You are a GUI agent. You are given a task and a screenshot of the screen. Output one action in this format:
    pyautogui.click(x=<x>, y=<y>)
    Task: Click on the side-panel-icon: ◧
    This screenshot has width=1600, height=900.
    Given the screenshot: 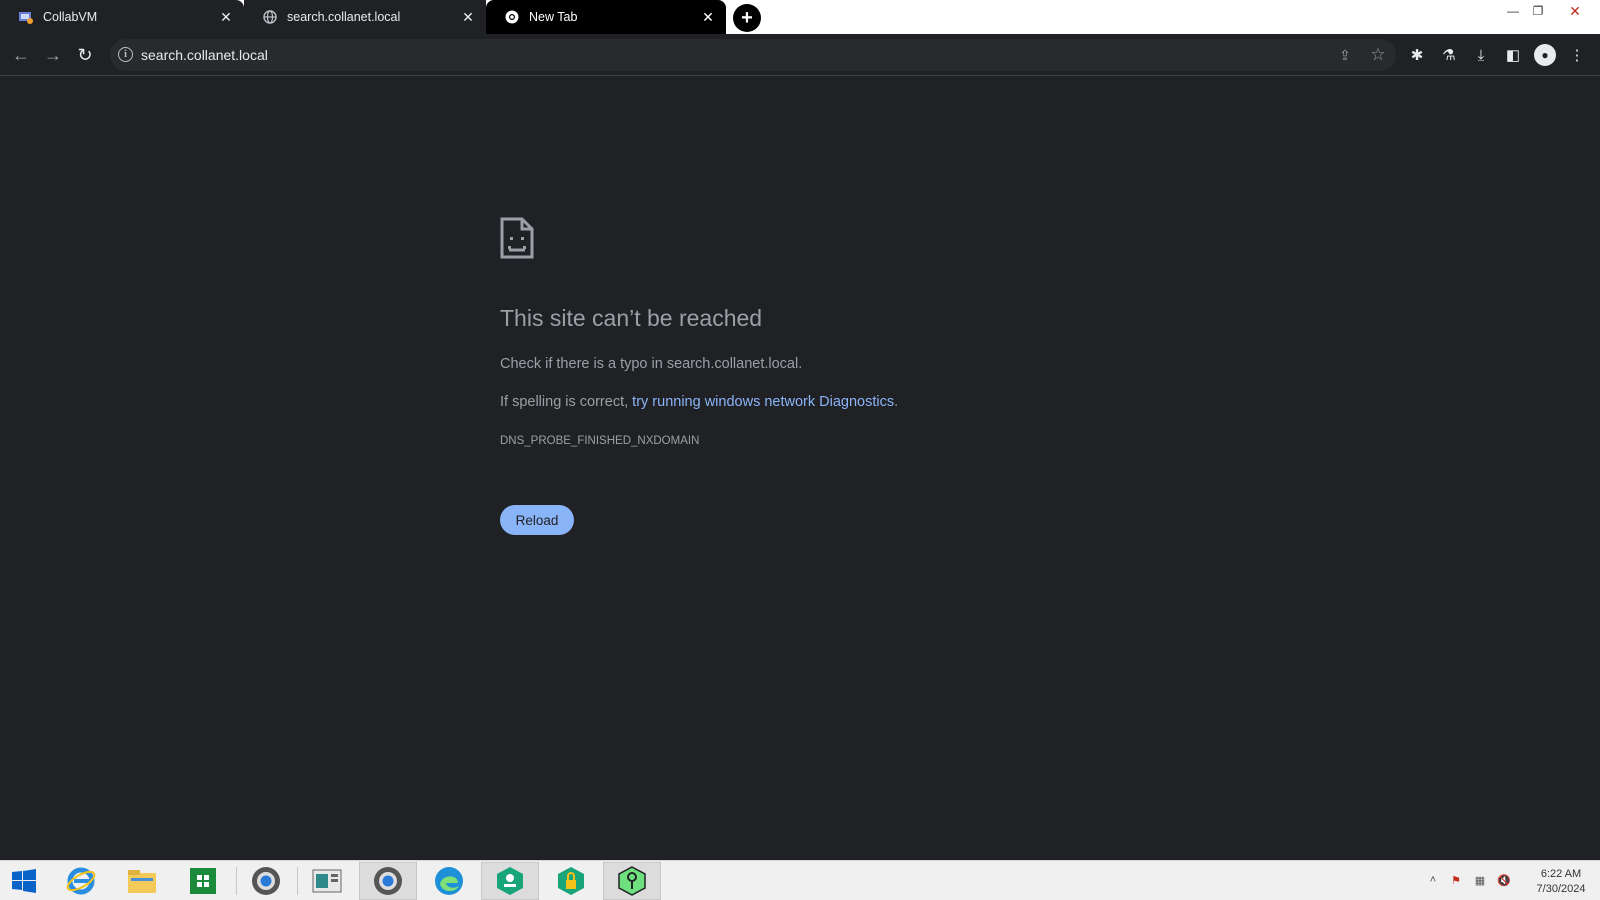 What is the action you would take?
    pyautogui.click(x=1513, y=55)
    